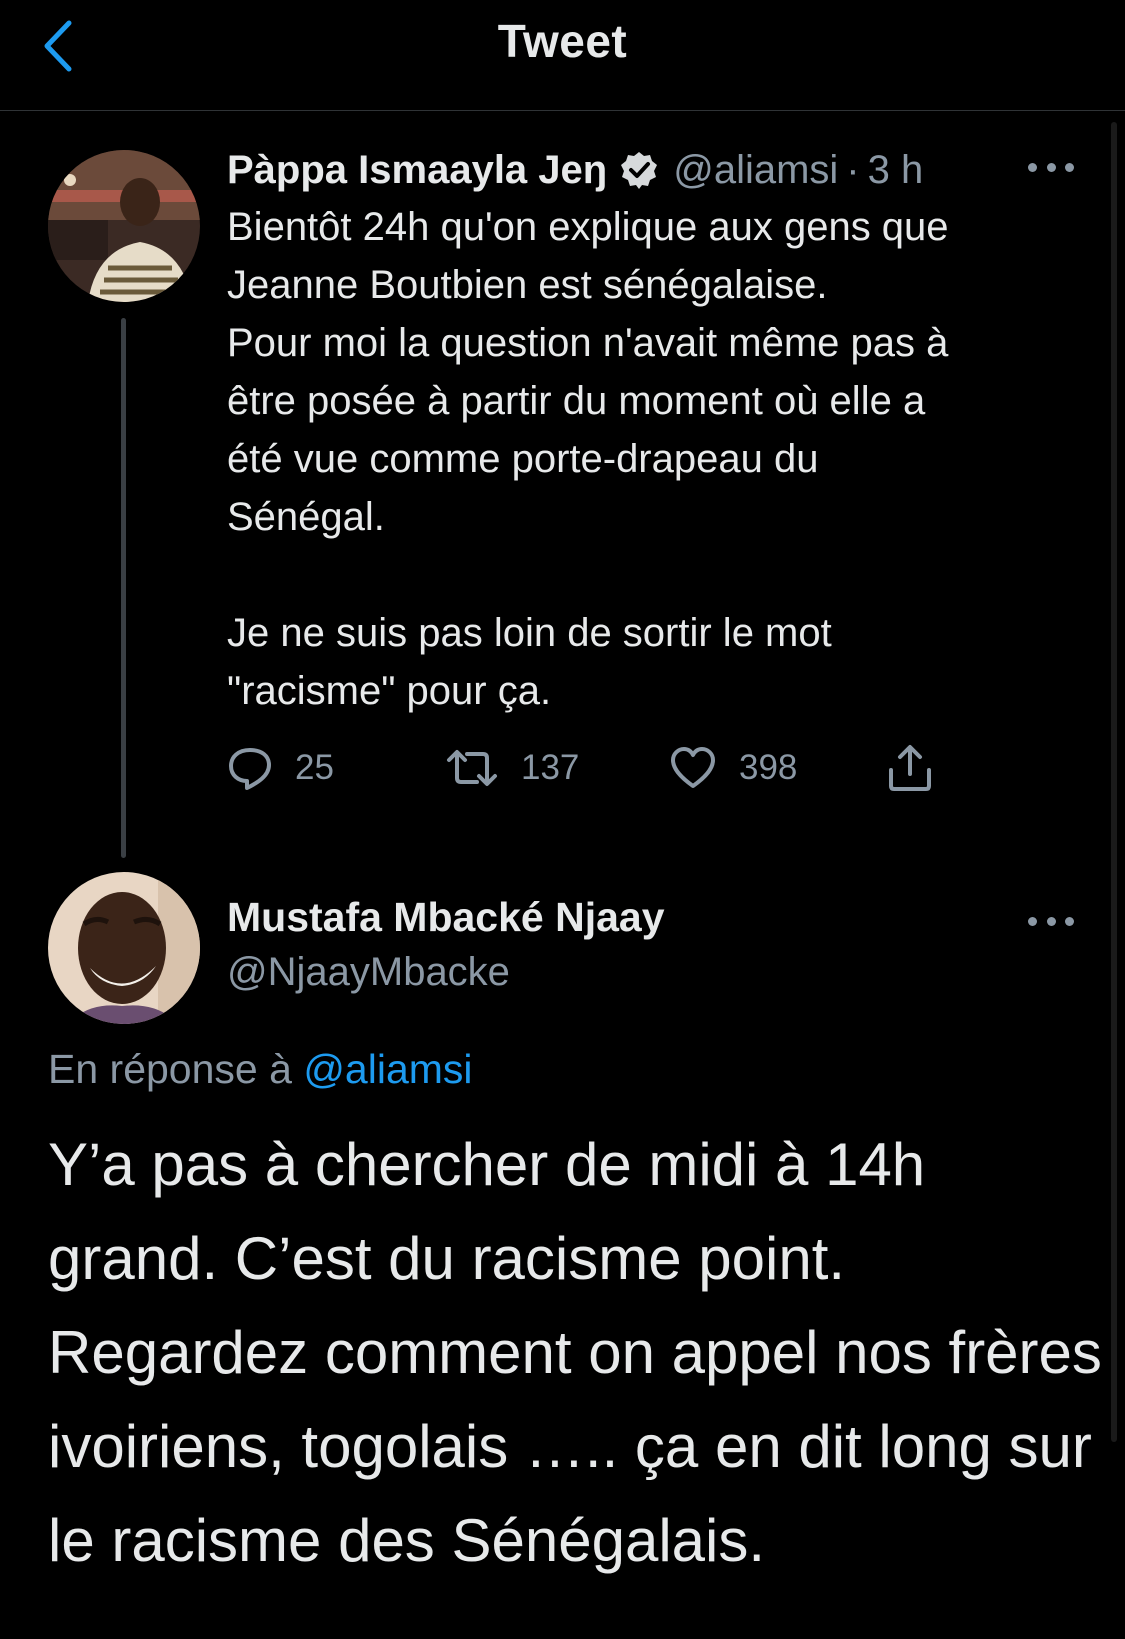  I want to click on author-handle: @aliamsi, so click(755, 170).